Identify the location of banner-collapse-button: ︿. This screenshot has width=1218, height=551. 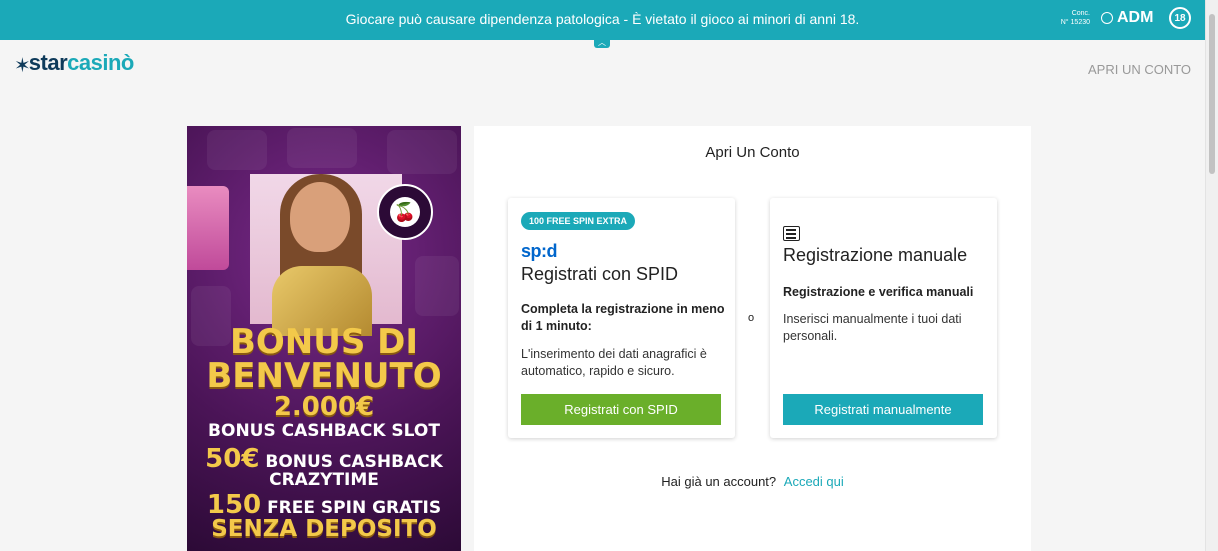
(602, 43).